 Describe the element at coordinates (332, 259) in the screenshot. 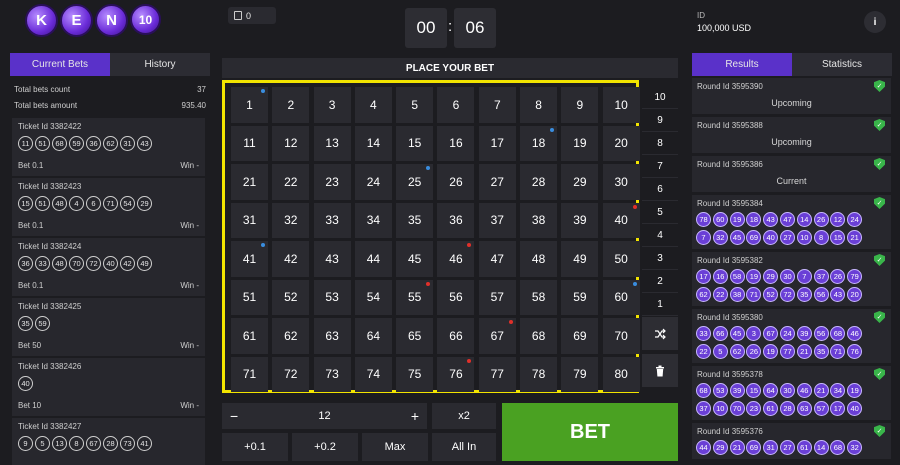

I see `number-cell: 43` at that location.